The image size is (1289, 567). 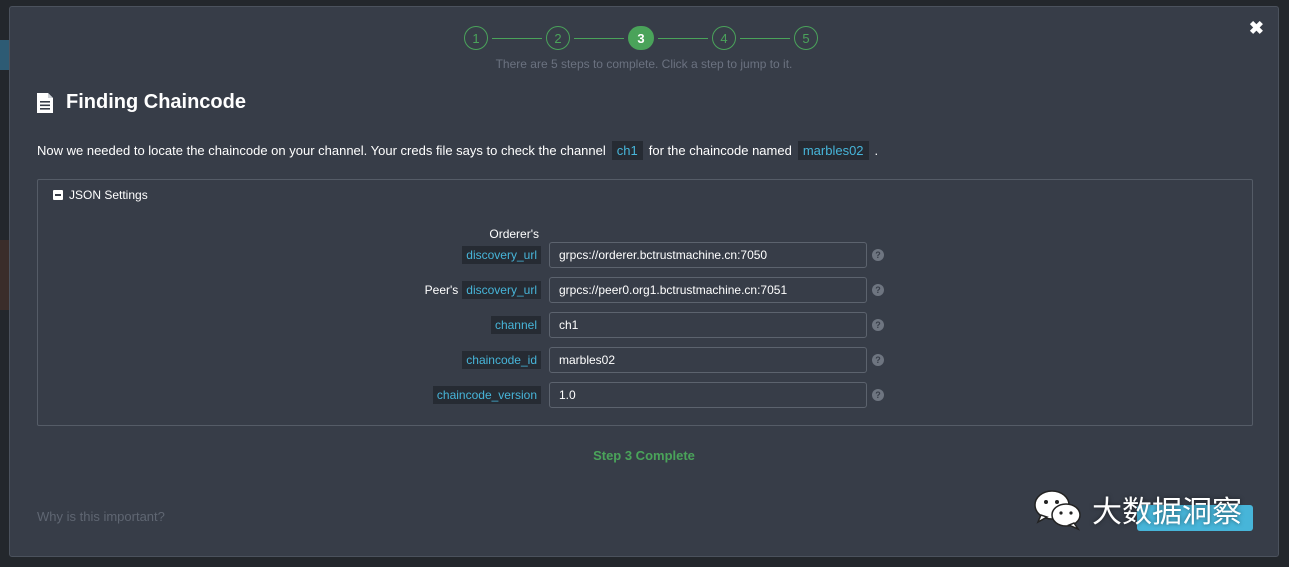 I want to click on step-3: 3, so click(x=641, y=38).